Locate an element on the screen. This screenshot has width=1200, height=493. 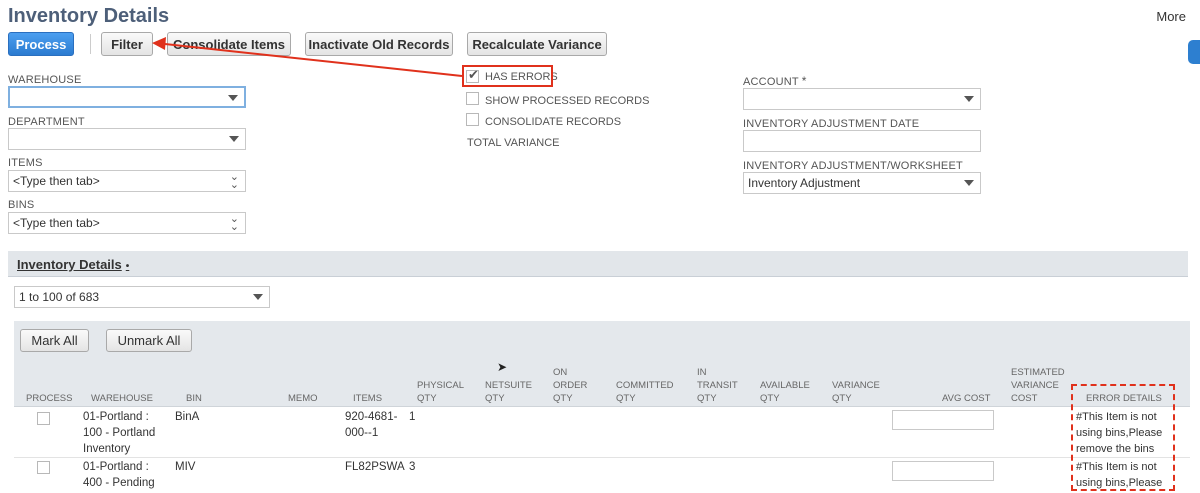
col-avg-cost: AVG COST is located at coordinates (966, 398).